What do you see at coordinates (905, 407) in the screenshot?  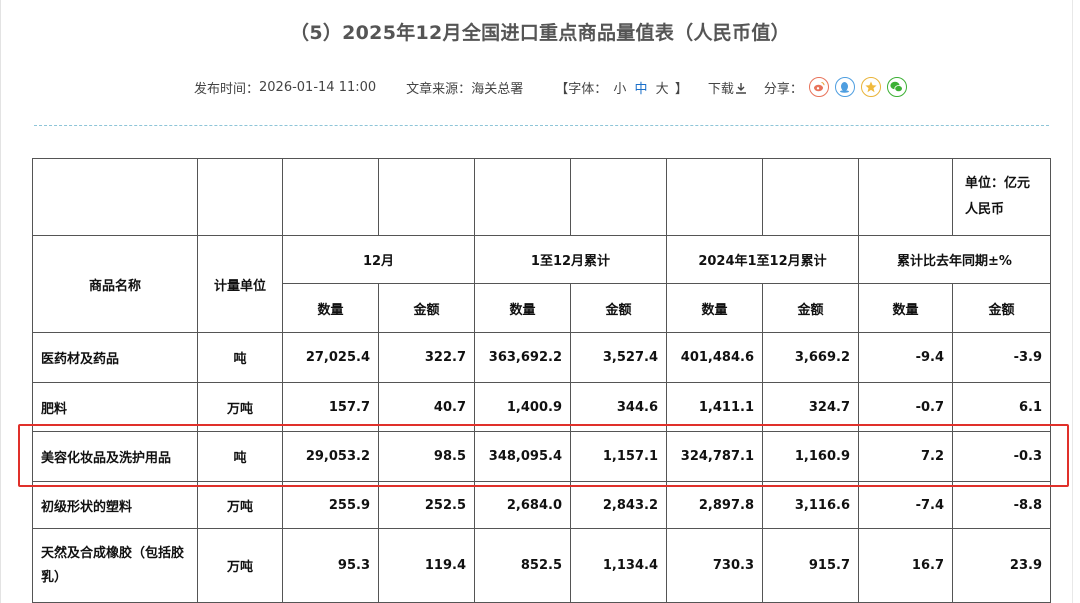 I see `row-yoy-qty: -0.7` at bounding box center [905, 407].